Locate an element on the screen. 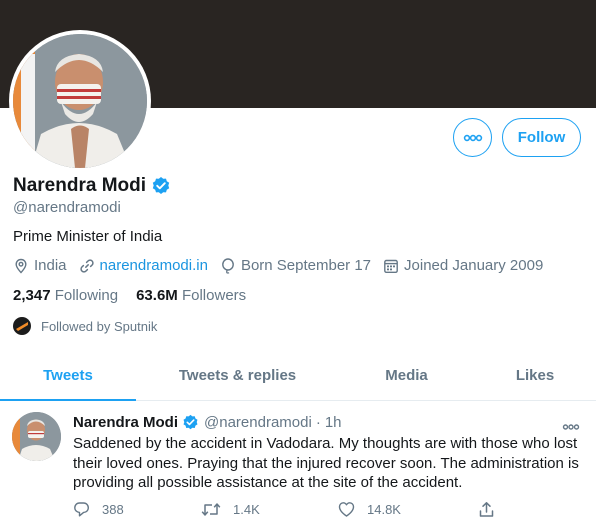 The height and width of the screenshot is (525, 596). profile-avatar-ring is located at coordinates (80, 101).